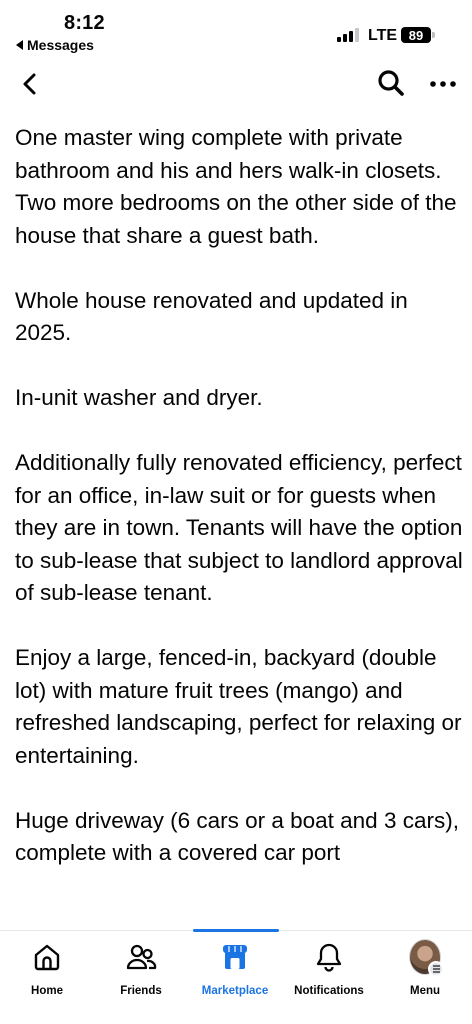 The height and width of the screenshot is (1024, 472). What do you see at coordinates (139, 397) in the screenshot?
I see `description-paragraph: In-unit washer and dryer.` at bounding box center [139, 397].